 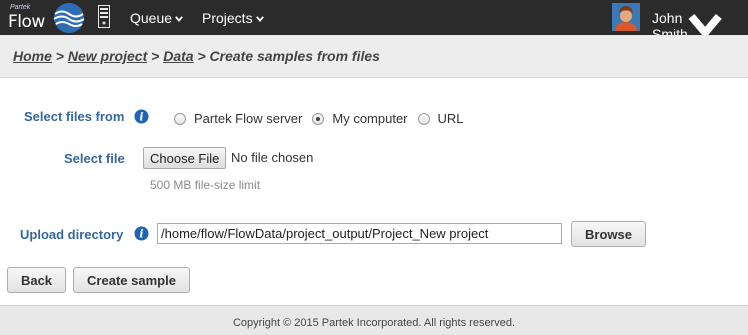 I want to click on back-button: Back, so click(x=36, y=280).